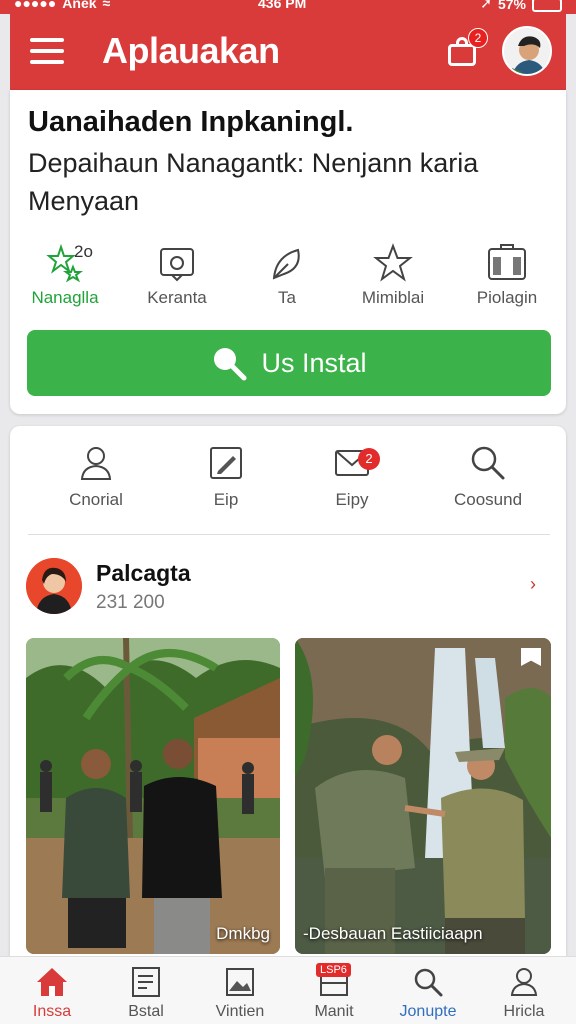  What do you see at coordinates (240, 1011) in the screenshot?
I see `nav-label: Vintien` at bounding box center [240, 1011].